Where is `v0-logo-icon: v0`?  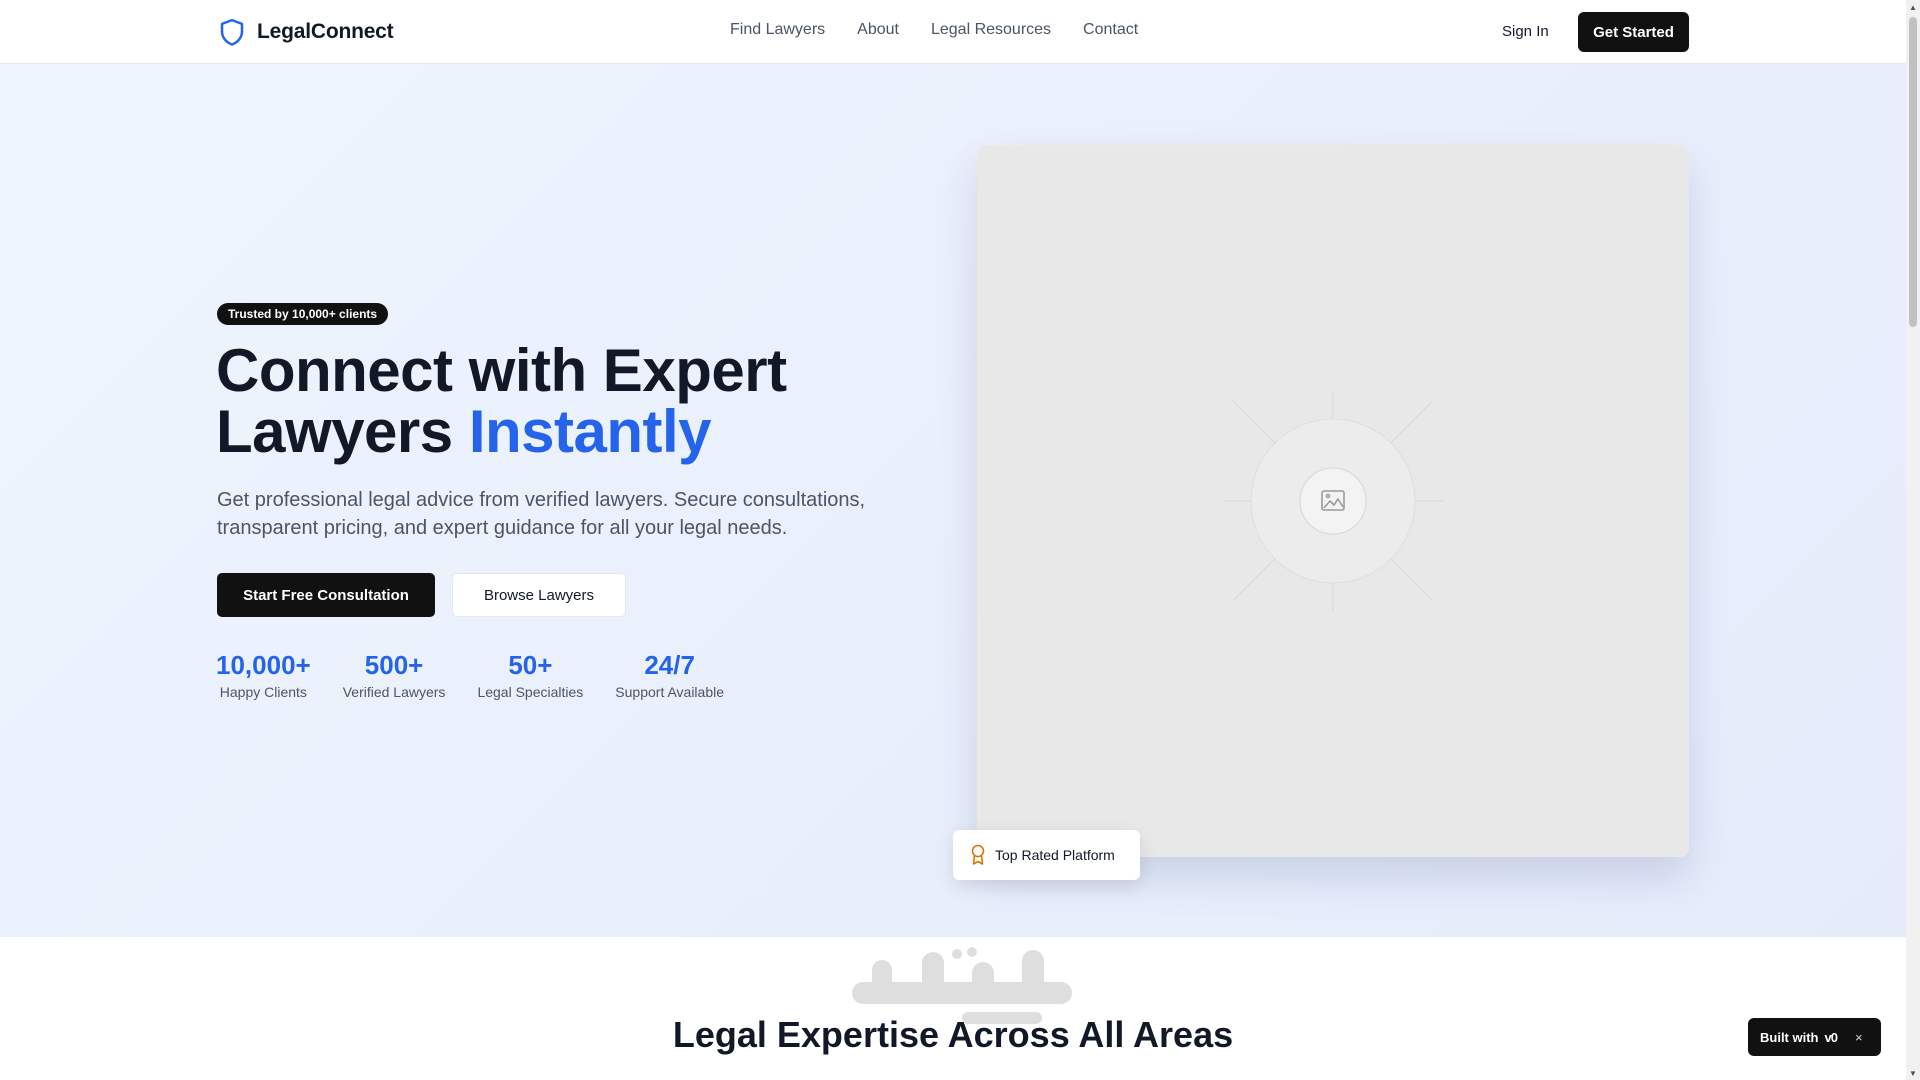 v0-logo-icon: v0 is located at coordinates (1831, 1037).